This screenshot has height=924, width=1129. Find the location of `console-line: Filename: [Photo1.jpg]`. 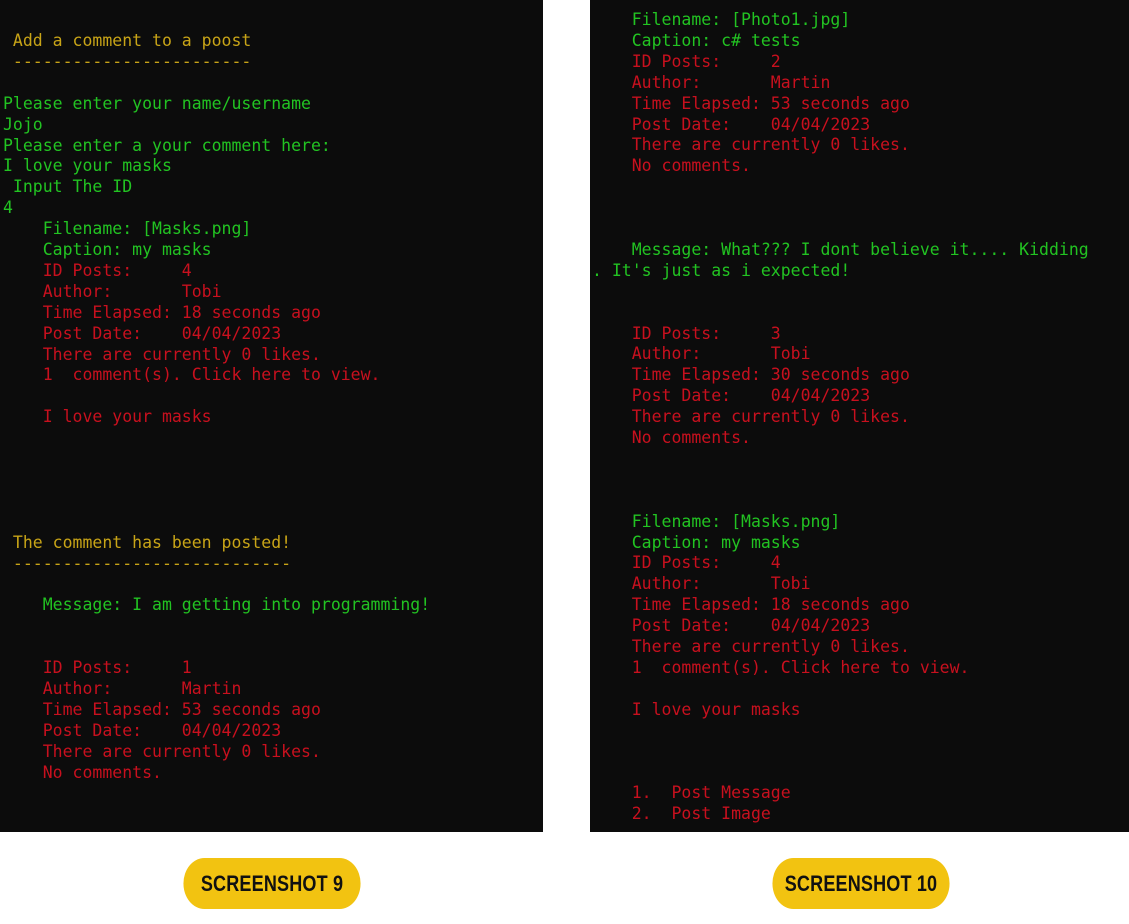

console-line: Filename: [Photo1.jpg] is located at coordinates (721, 19).